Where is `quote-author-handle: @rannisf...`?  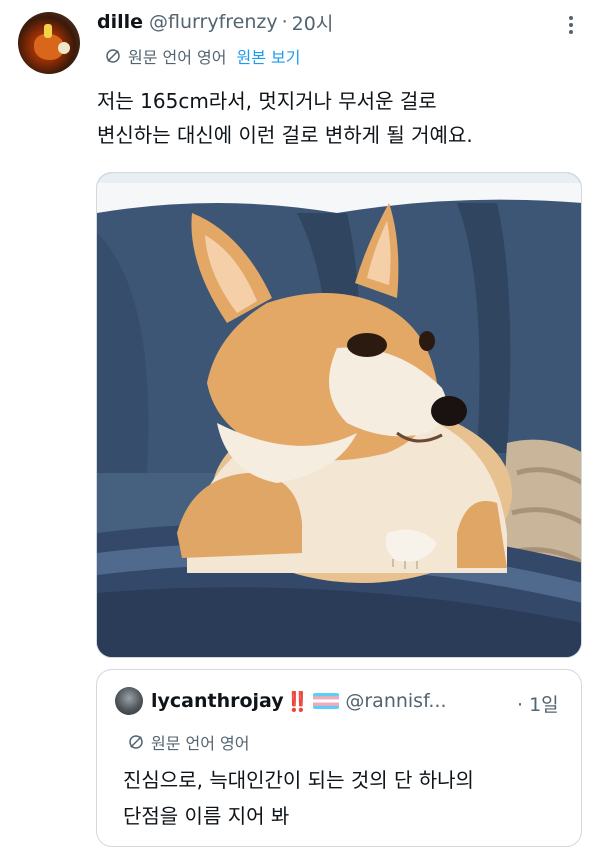 quote-author-handle: @rannisf... is located at coordinates (395, 701).